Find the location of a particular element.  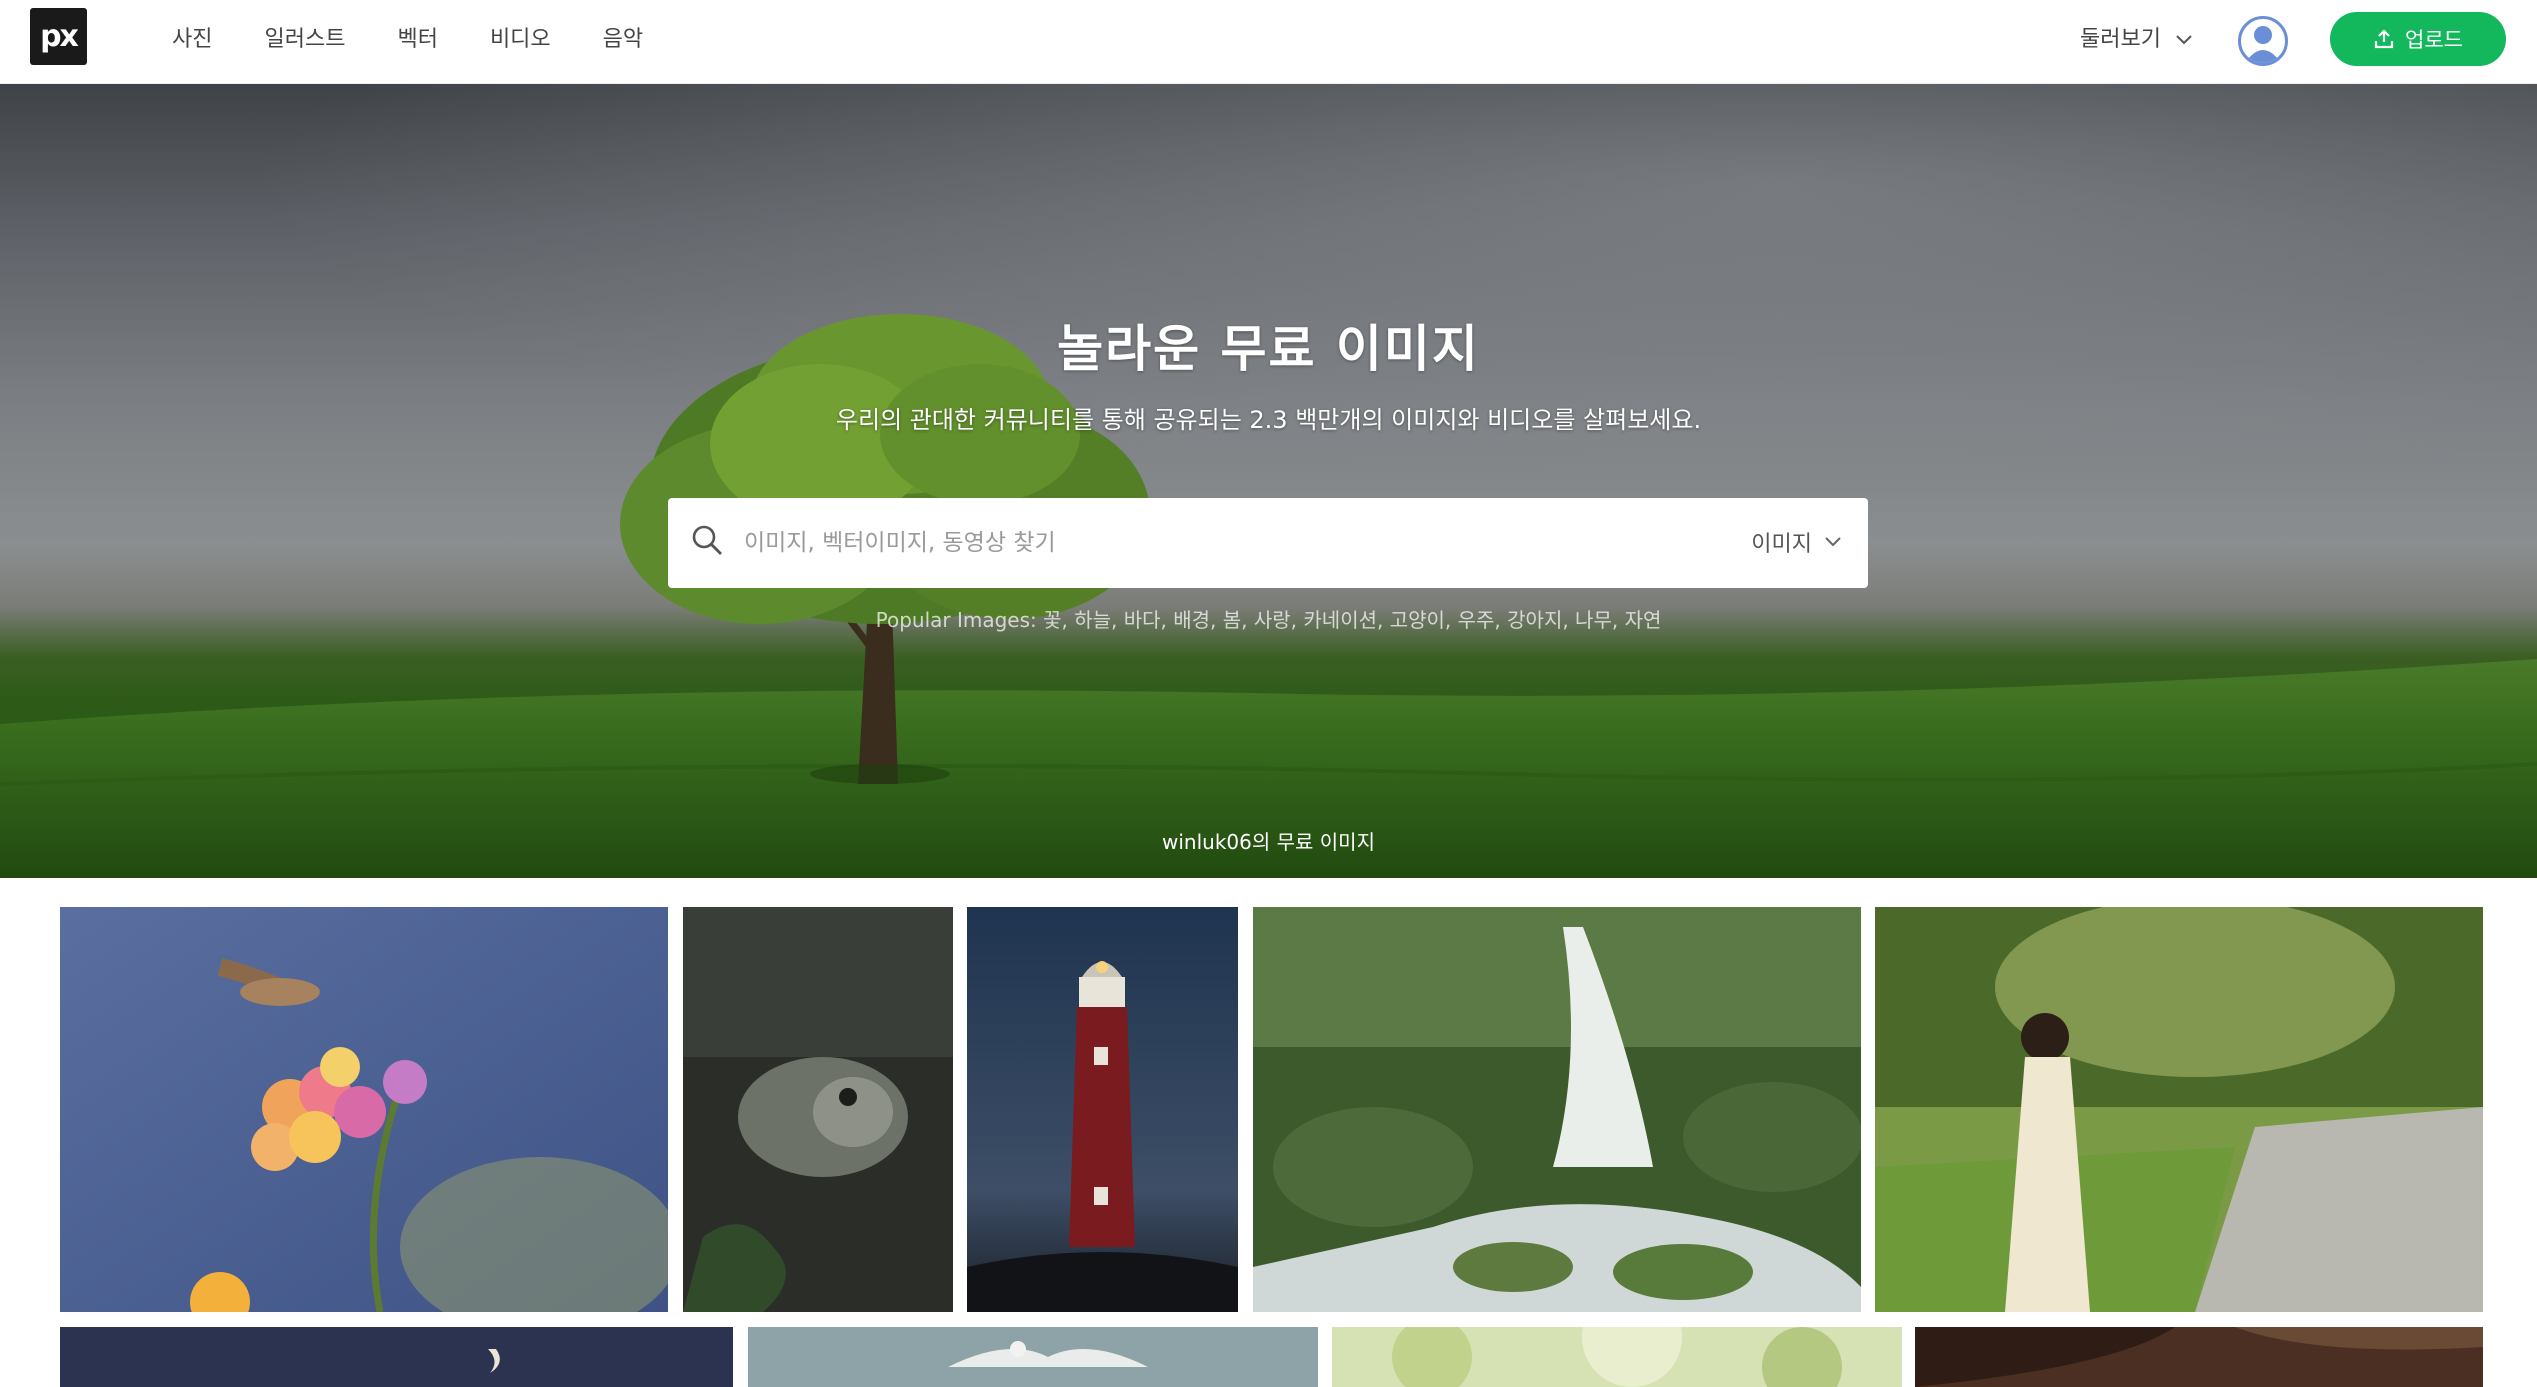

upload-label: 업로드 is located at coordinates (2434, 40).